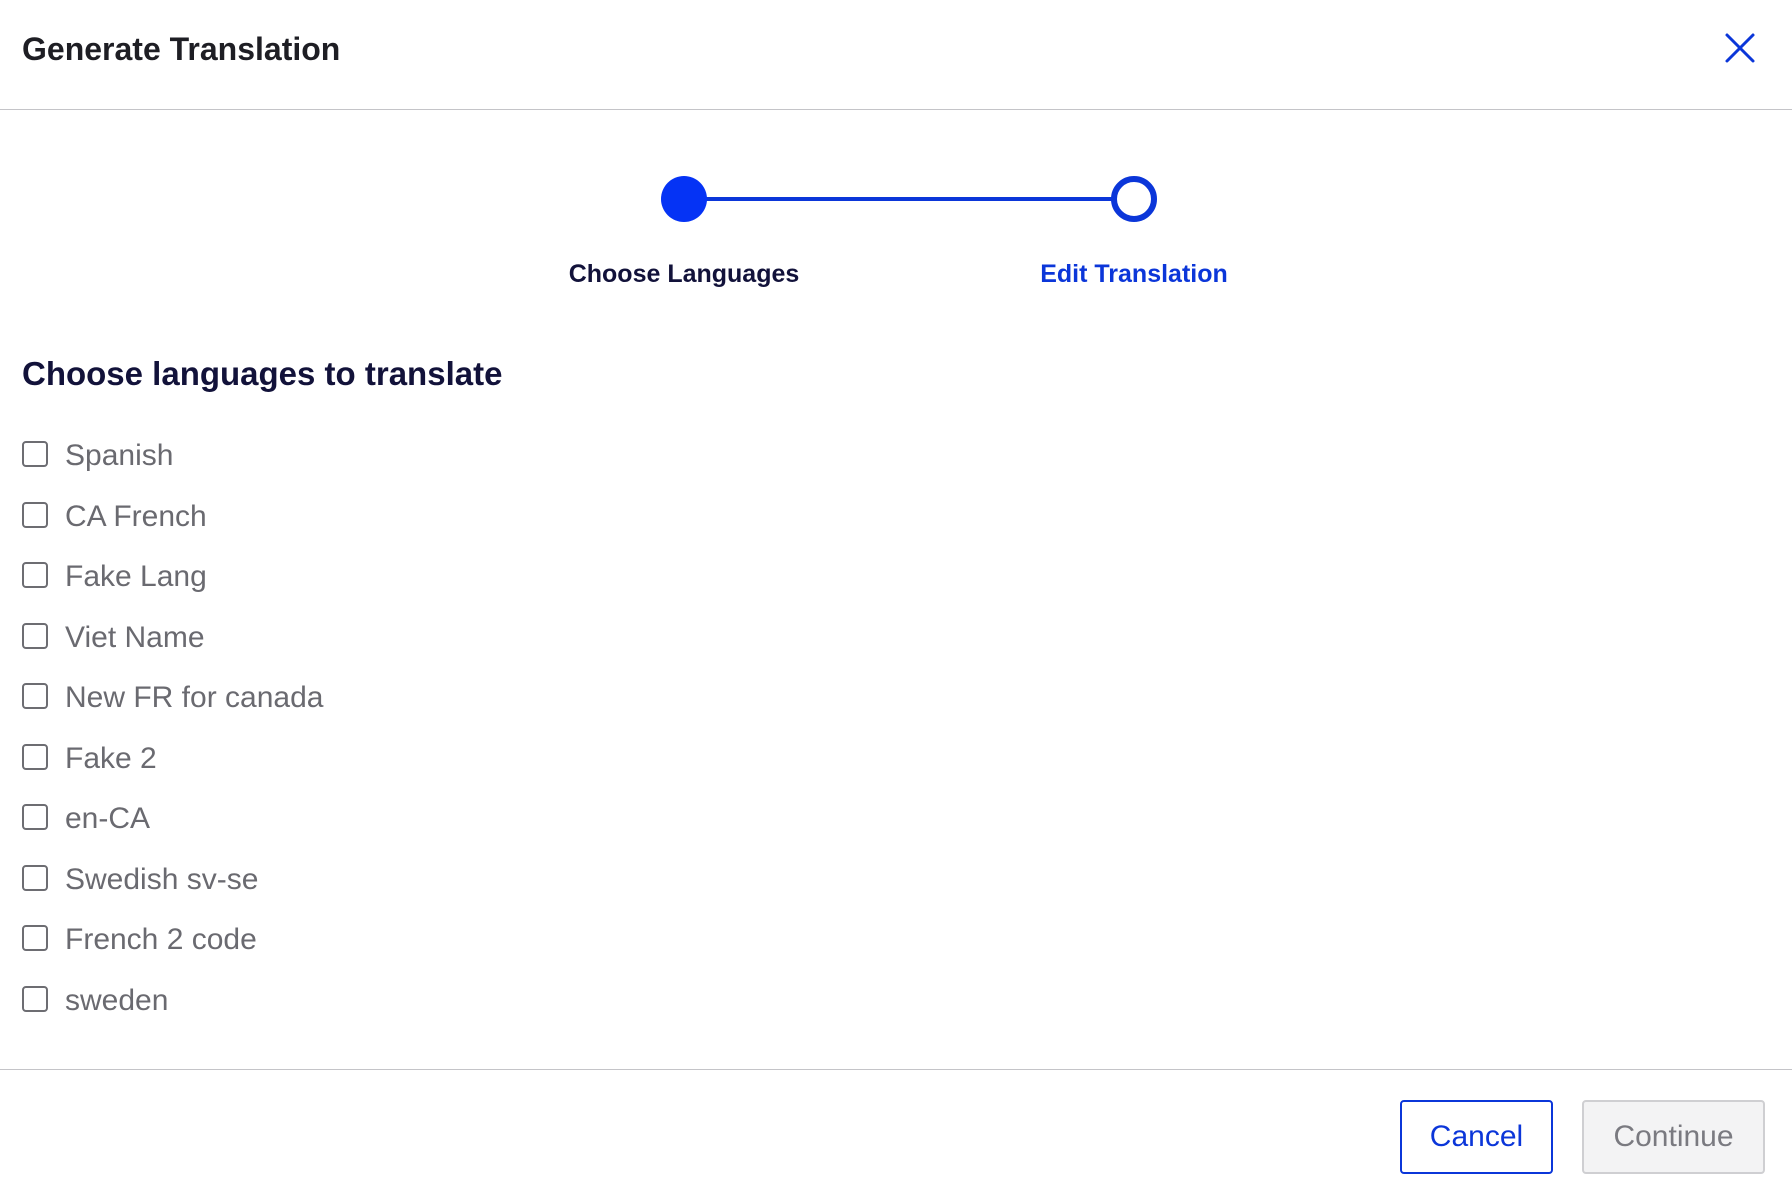 This screenshot has height=1196, width=1792. Describe the element at coordinates (172, 761) in the screenshot. I see `language-option-fake-2: Fake 2` at that location.